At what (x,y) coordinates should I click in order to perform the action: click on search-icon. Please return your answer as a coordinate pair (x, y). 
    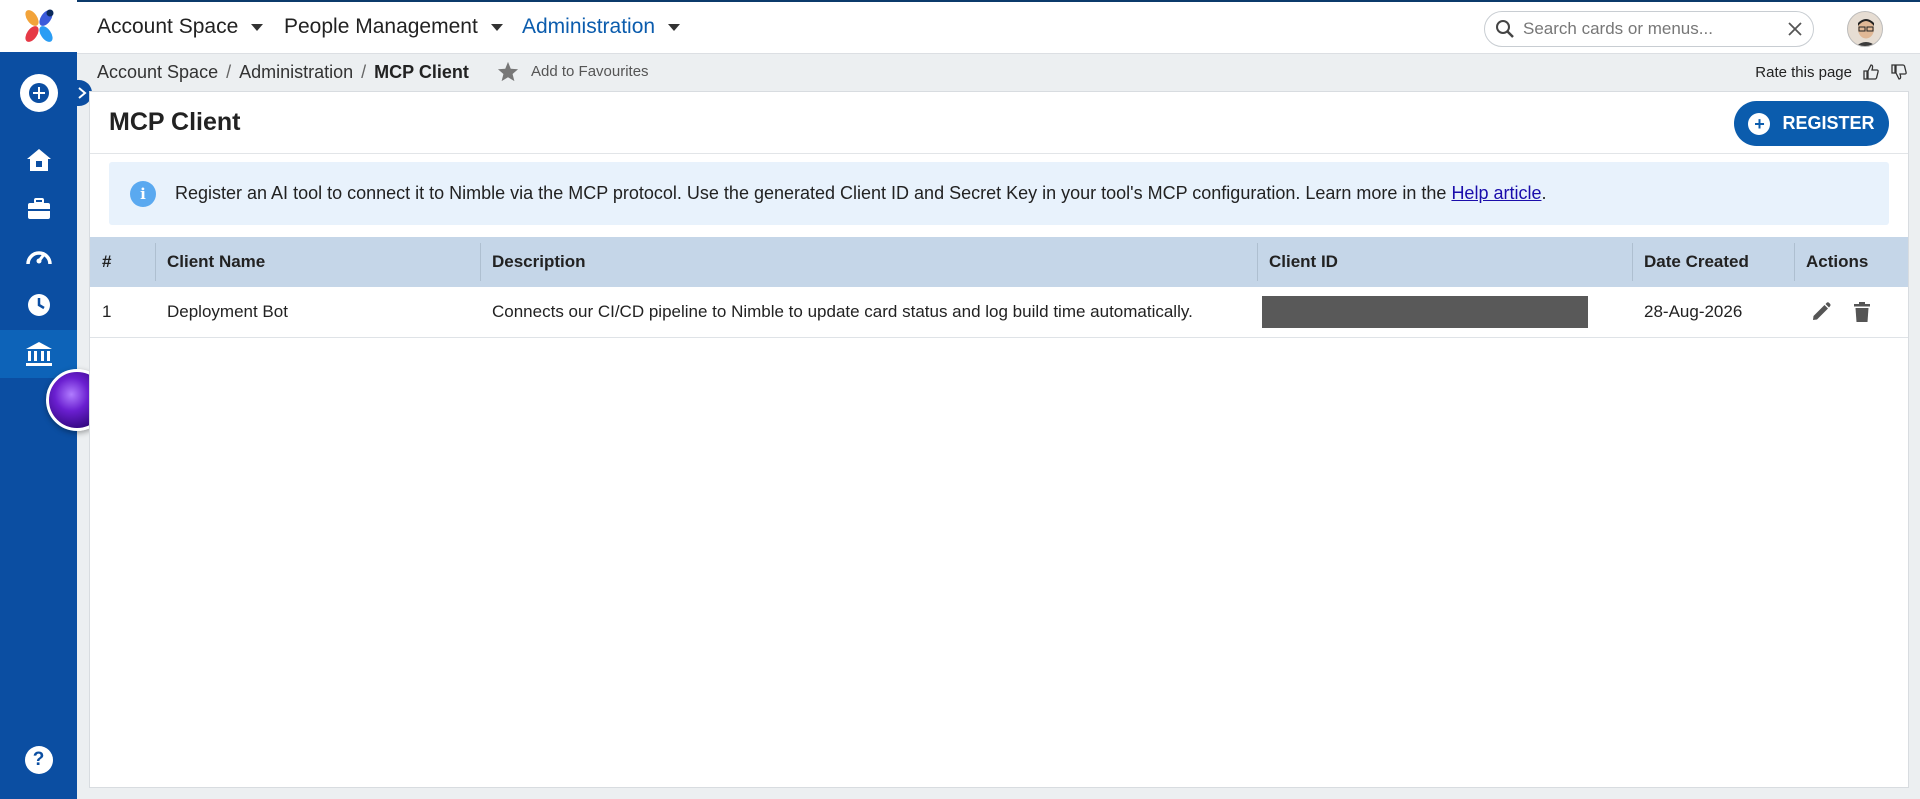
    Looking at the image, I should click on (1505, 29).